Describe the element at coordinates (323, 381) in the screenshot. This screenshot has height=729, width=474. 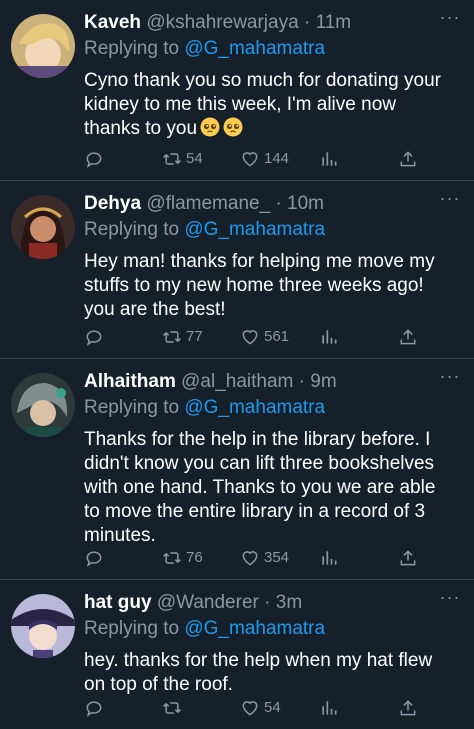
I see `timestamp: 9m` at that location.